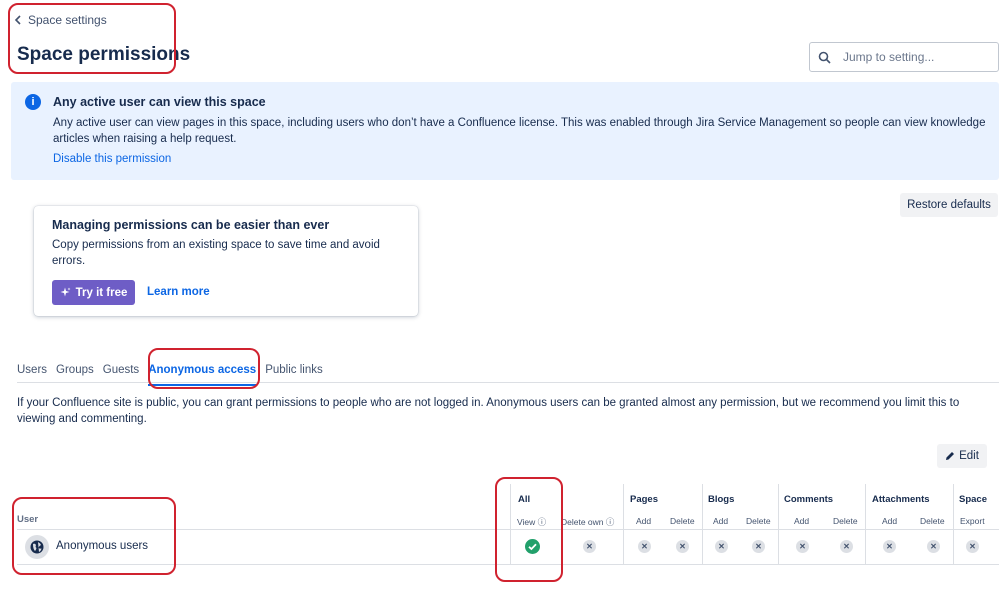 This screenshot has width=999, height=598. Describe the element at coordinates (949, 205) in the screenshot. I see `restore-defaults-button: Restore defaults` at that location.